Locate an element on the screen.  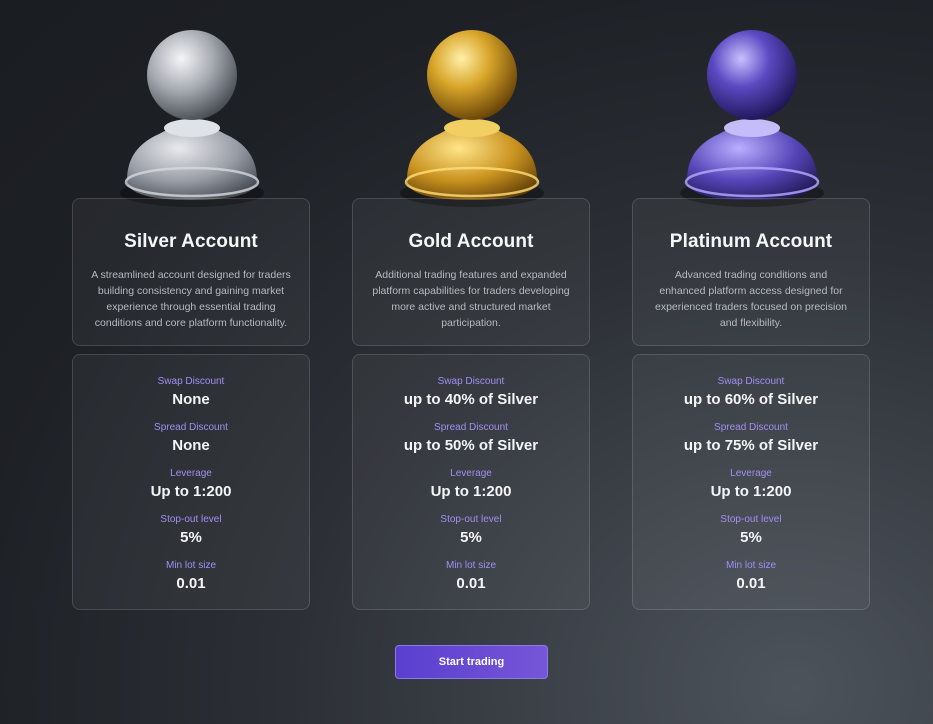
stat-spread-discount: Spread Discount up to 75% of Silver is located at coordinates (751, 439).